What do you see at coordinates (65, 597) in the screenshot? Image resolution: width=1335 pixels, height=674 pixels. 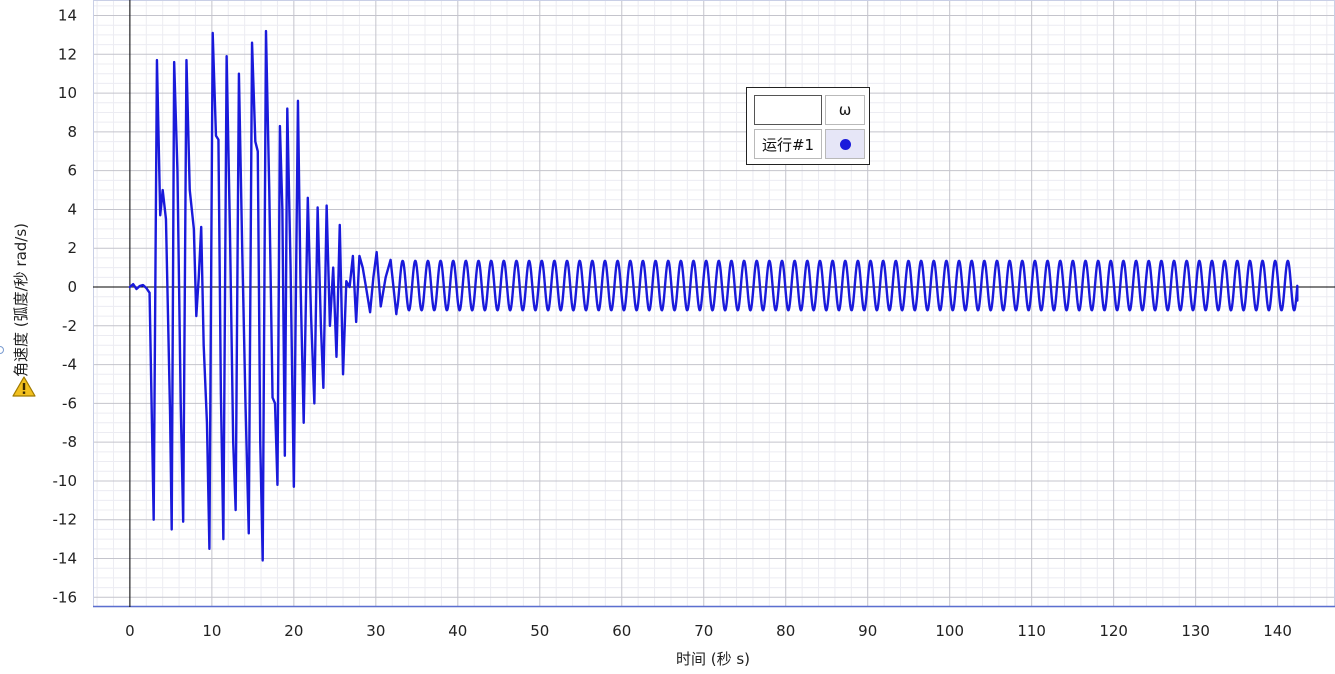 I see `y-tick-label: -16` at bounding box center [65, 597].